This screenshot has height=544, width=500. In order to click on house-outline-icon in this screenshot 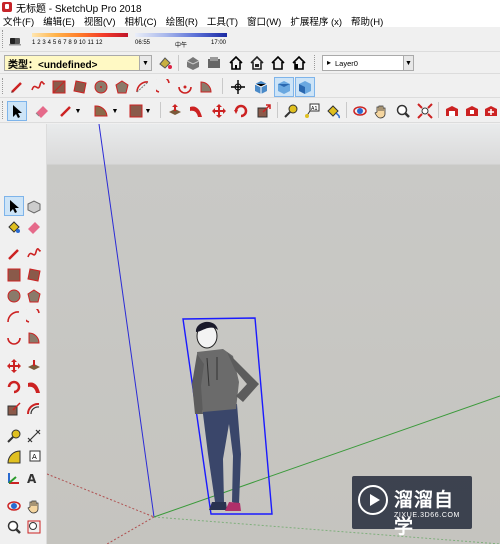, I will do `click(278, 63)`.